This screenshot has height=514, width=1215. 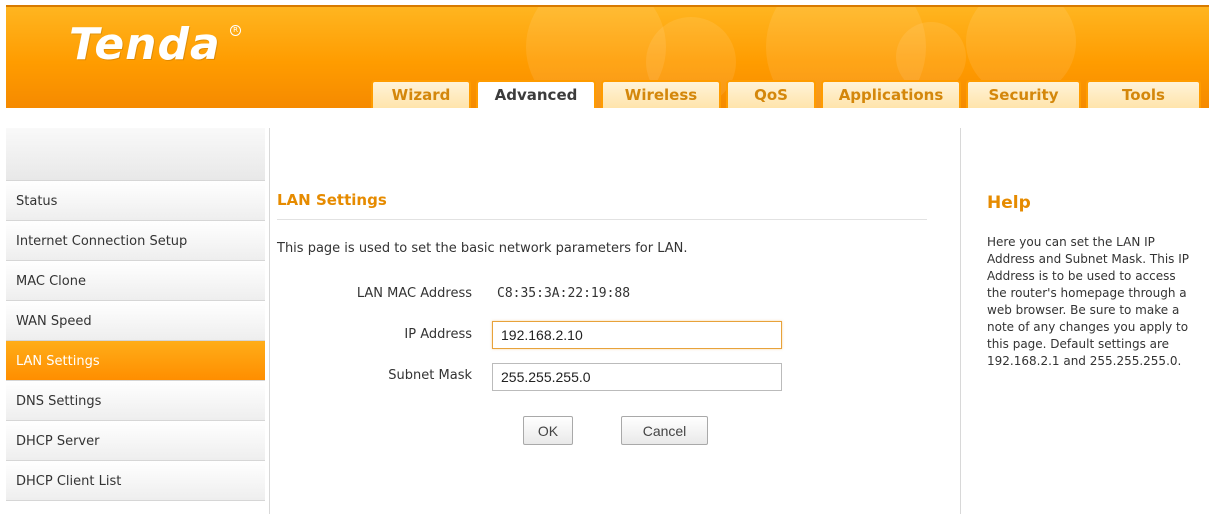 I want to click on registered-mark: R, so click(x=235, y=30).